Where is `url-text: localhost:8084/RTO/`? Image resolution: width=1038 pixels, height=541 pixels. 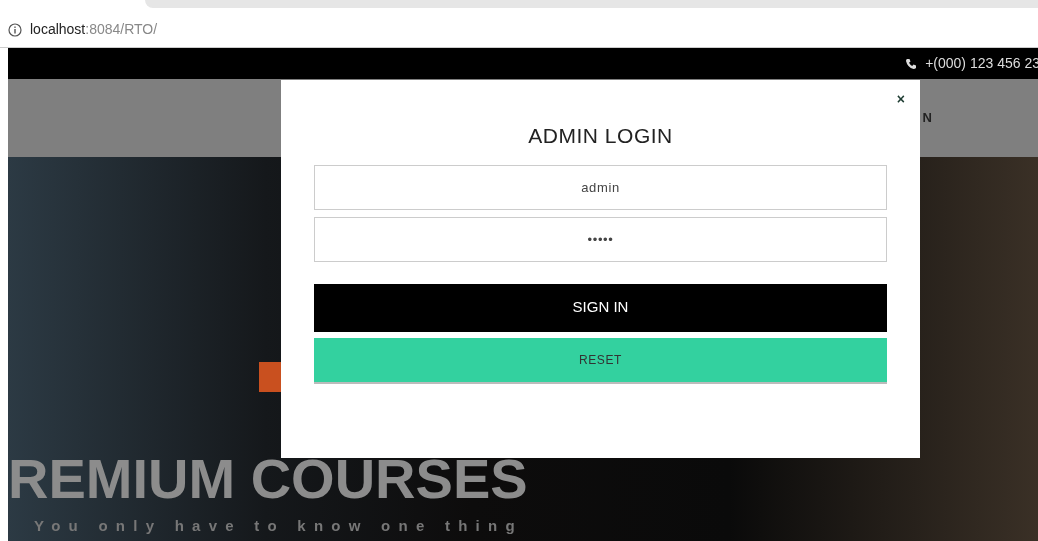 url-text: localhost:8084/RTO/ is located at coordinates (94, 29).